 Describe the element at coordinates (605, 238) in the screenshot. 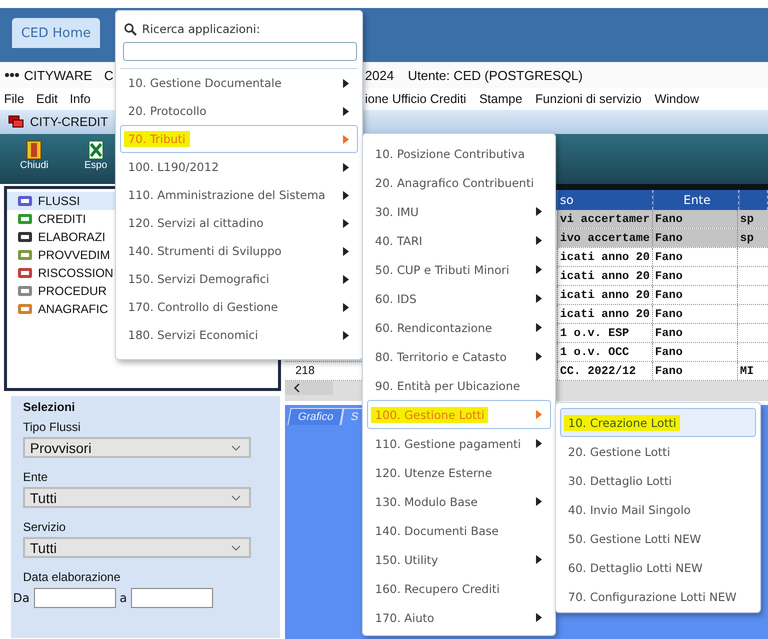

I see `table-cell: ivo accertame` at that location.